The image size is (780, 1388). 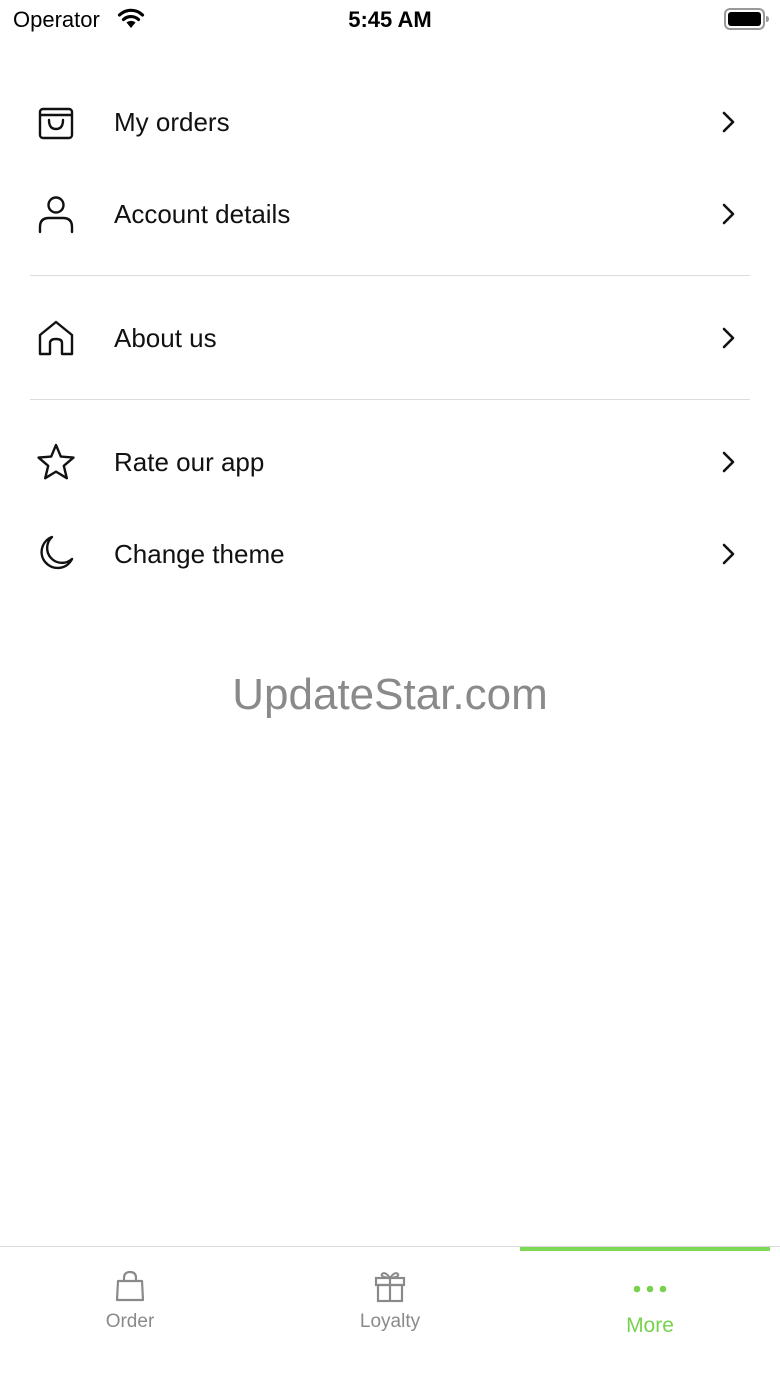 I want to click on more-dots-icon, so click(x=650, y=1289).